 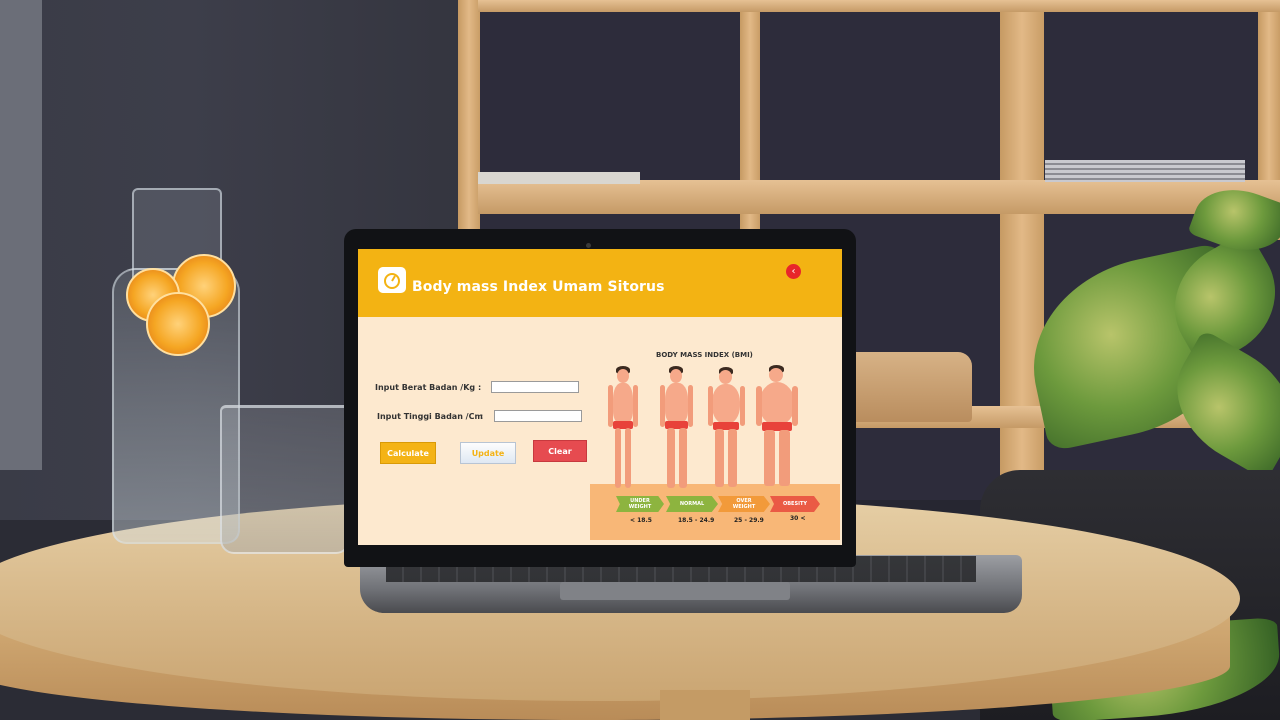 I want to click on title-bar: Body mass Index Umam Sitorus ‹, so click(x=600, y=283).